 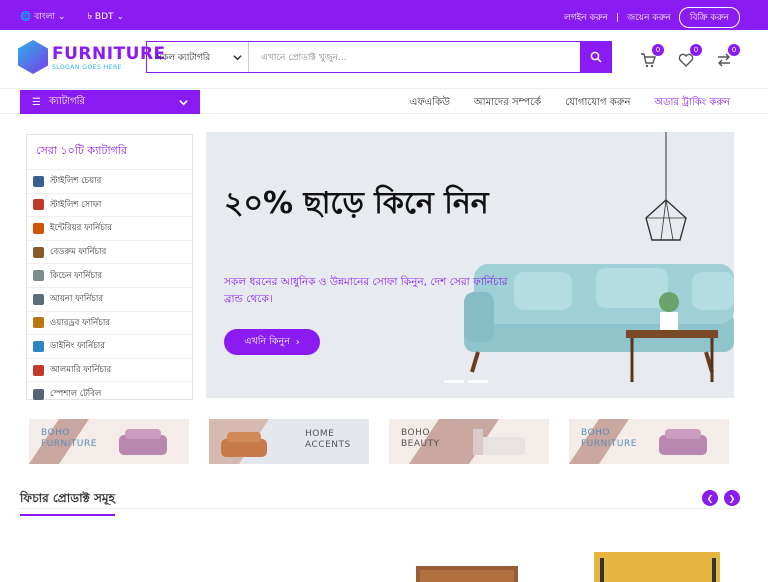 I want to click on hero-heading: ২০% ছাড়ে কিনে নিন, so click(x=356, y=203).